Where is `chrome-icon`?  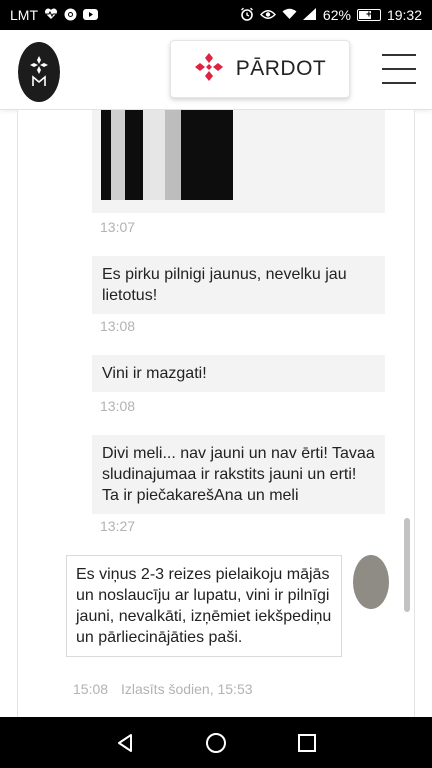 chrome-icon is located at coordinates (70, 15).